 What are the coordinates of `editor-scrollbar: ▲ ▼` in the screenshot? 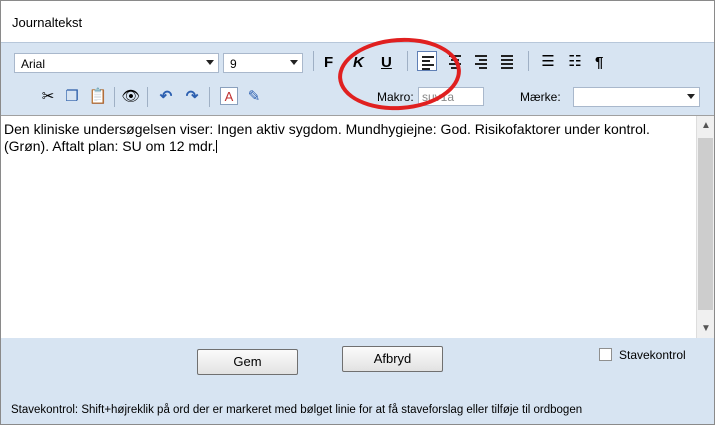 It's located at (705, 227).